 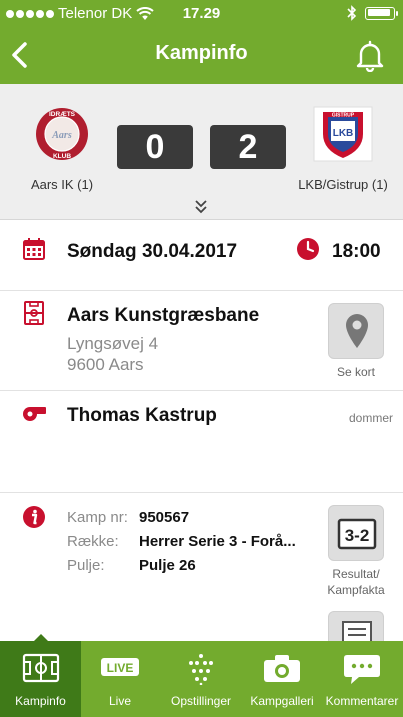 I want to click on calendar-icon, so click(x=34, y=249).